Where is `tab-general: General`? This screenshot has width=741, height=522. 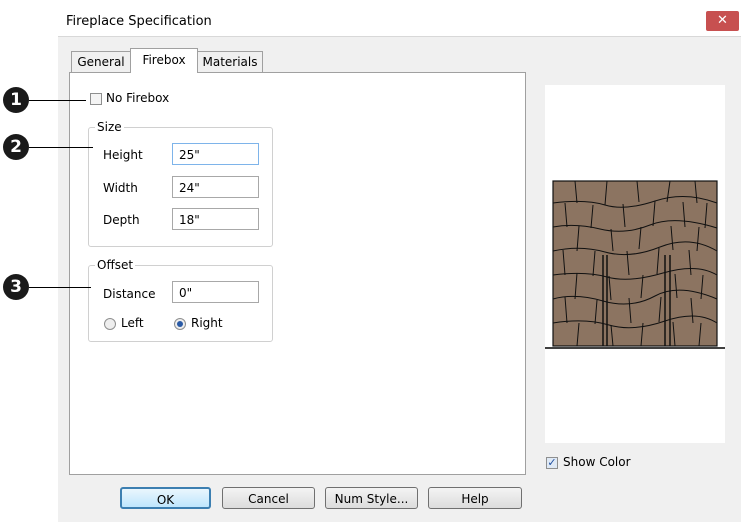 tab-general: General is located at coordinates (101, 61).